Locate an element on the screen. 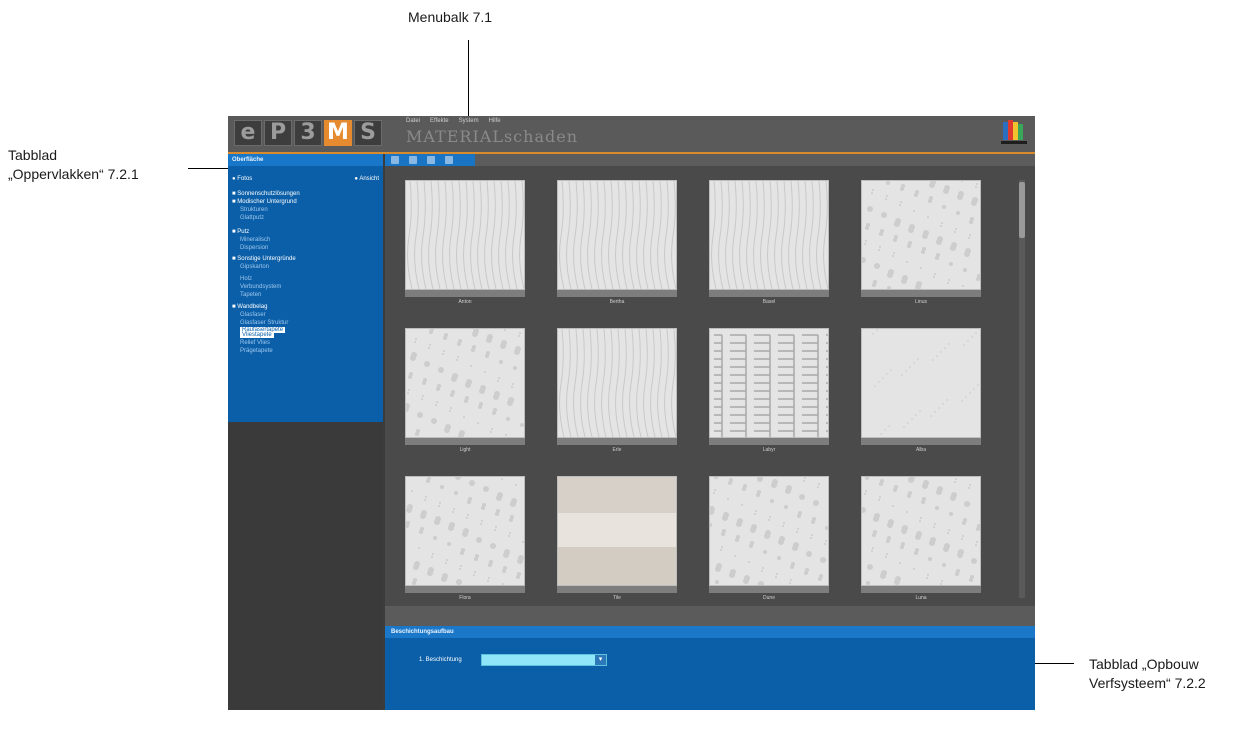 This screenshot has width=1252, height=737. sidebar-item: Dispersion is located at coordinates (254, 248).